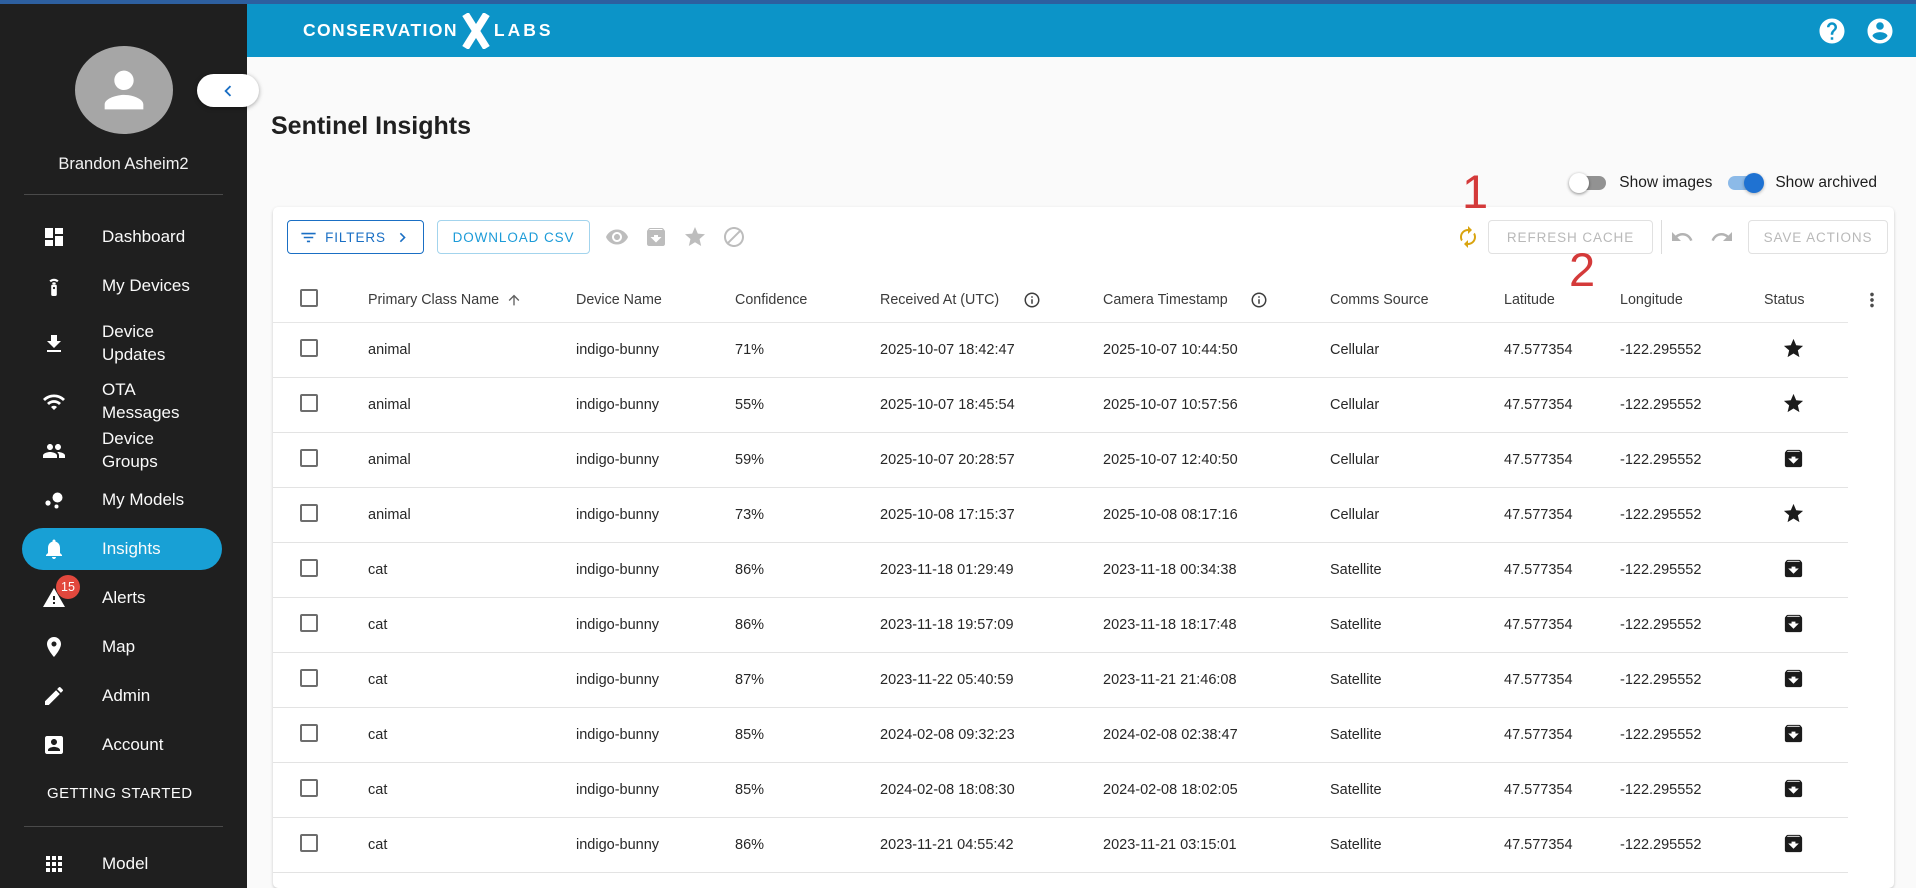 This screenshot has width=1916, height=888. I want to click on column-header-device-name: Device Name, so click(655, 300).